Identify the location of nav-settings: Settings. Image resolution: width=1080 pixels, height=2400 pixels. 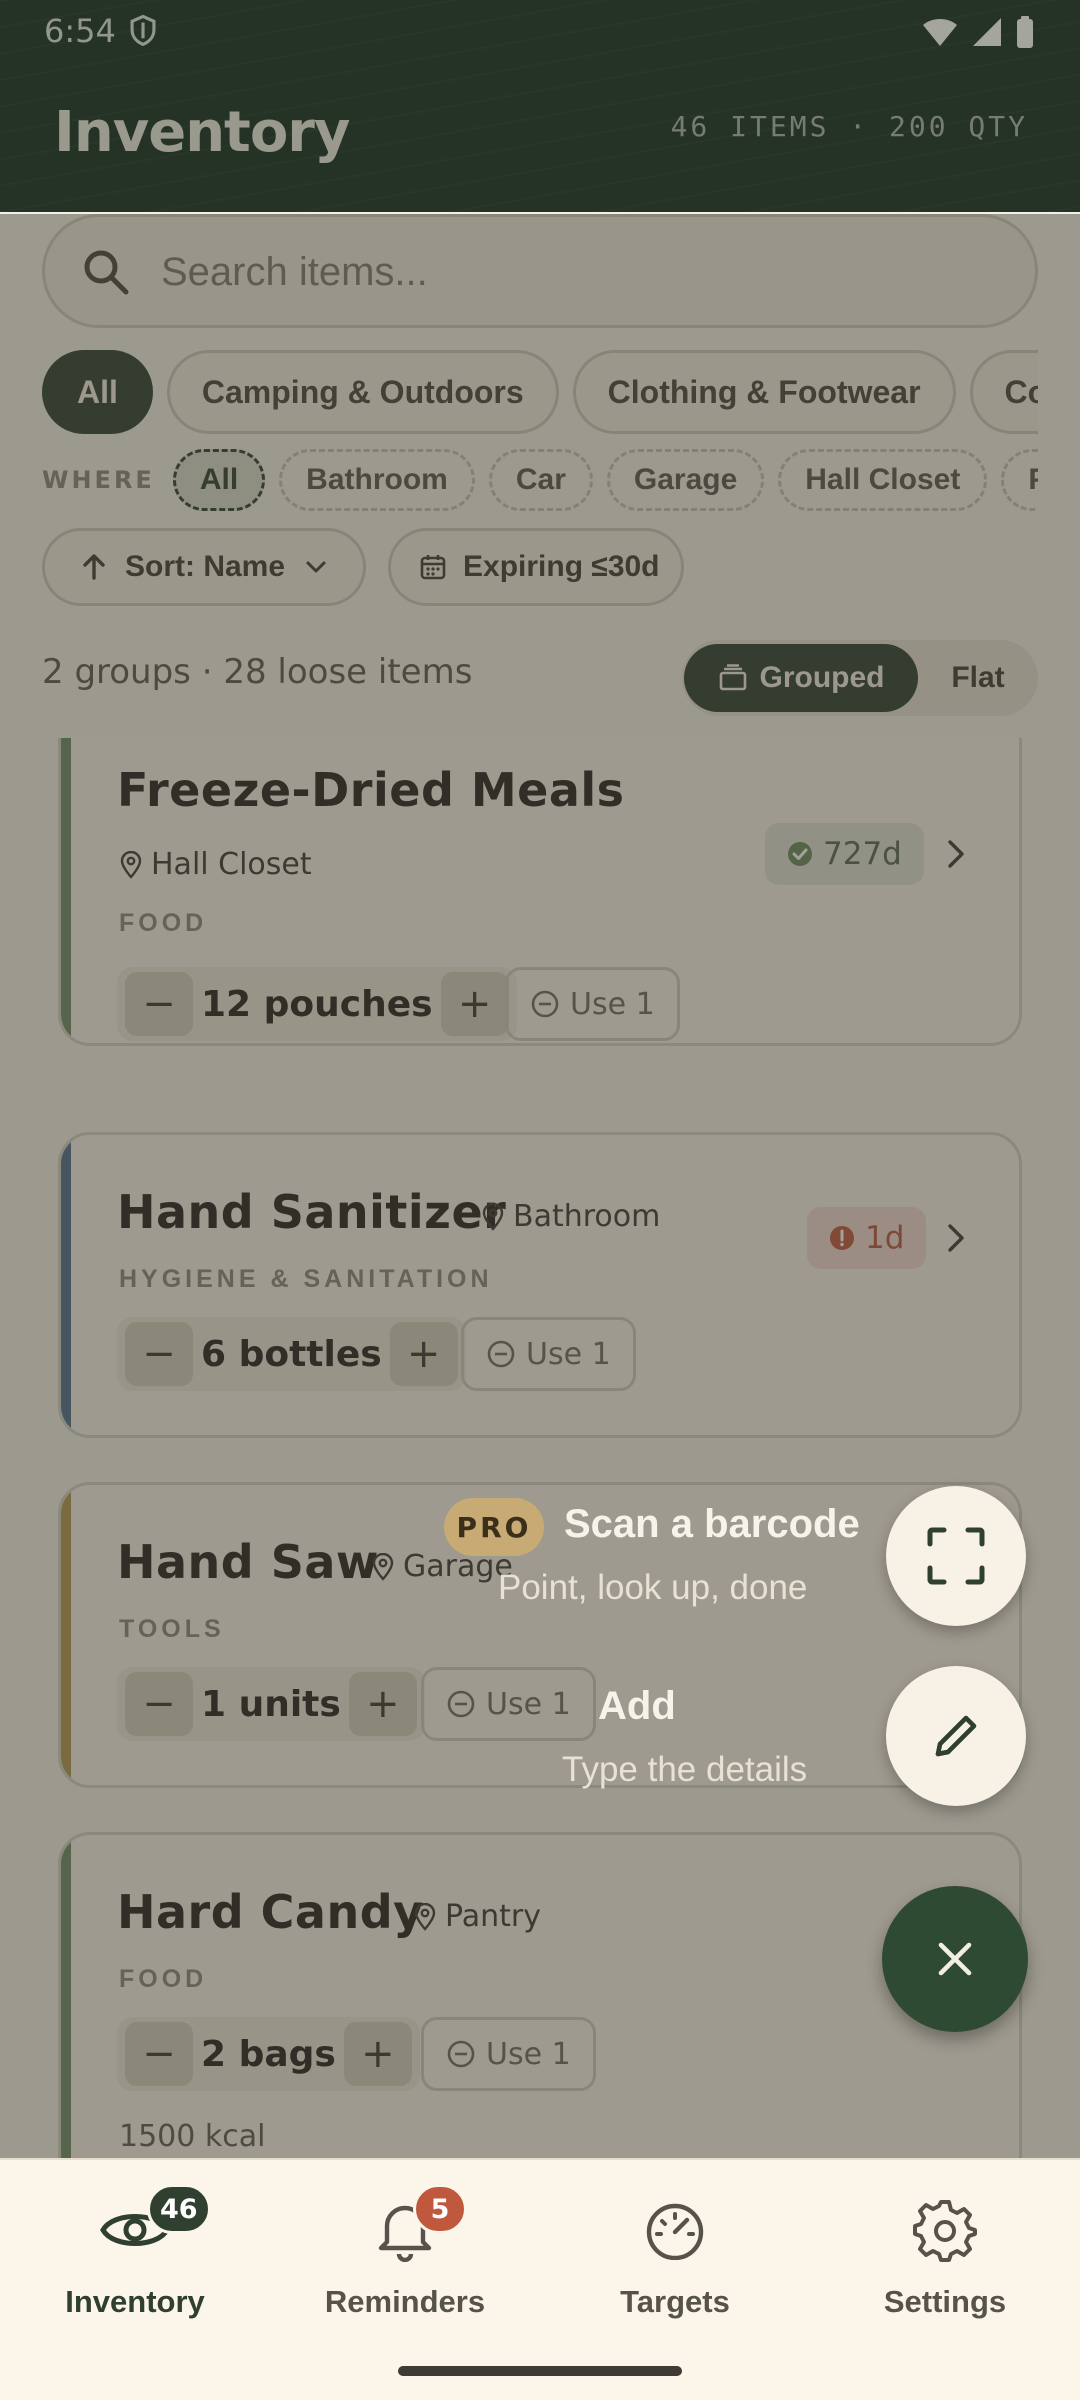
(945, 2275).